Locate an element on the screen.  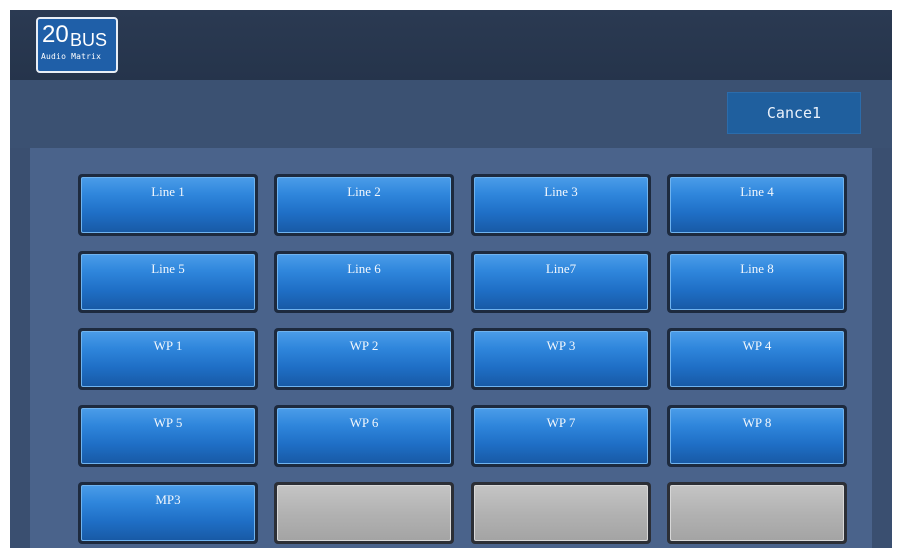
source-button-label: WP 3 is located at coordinates (561, 359).